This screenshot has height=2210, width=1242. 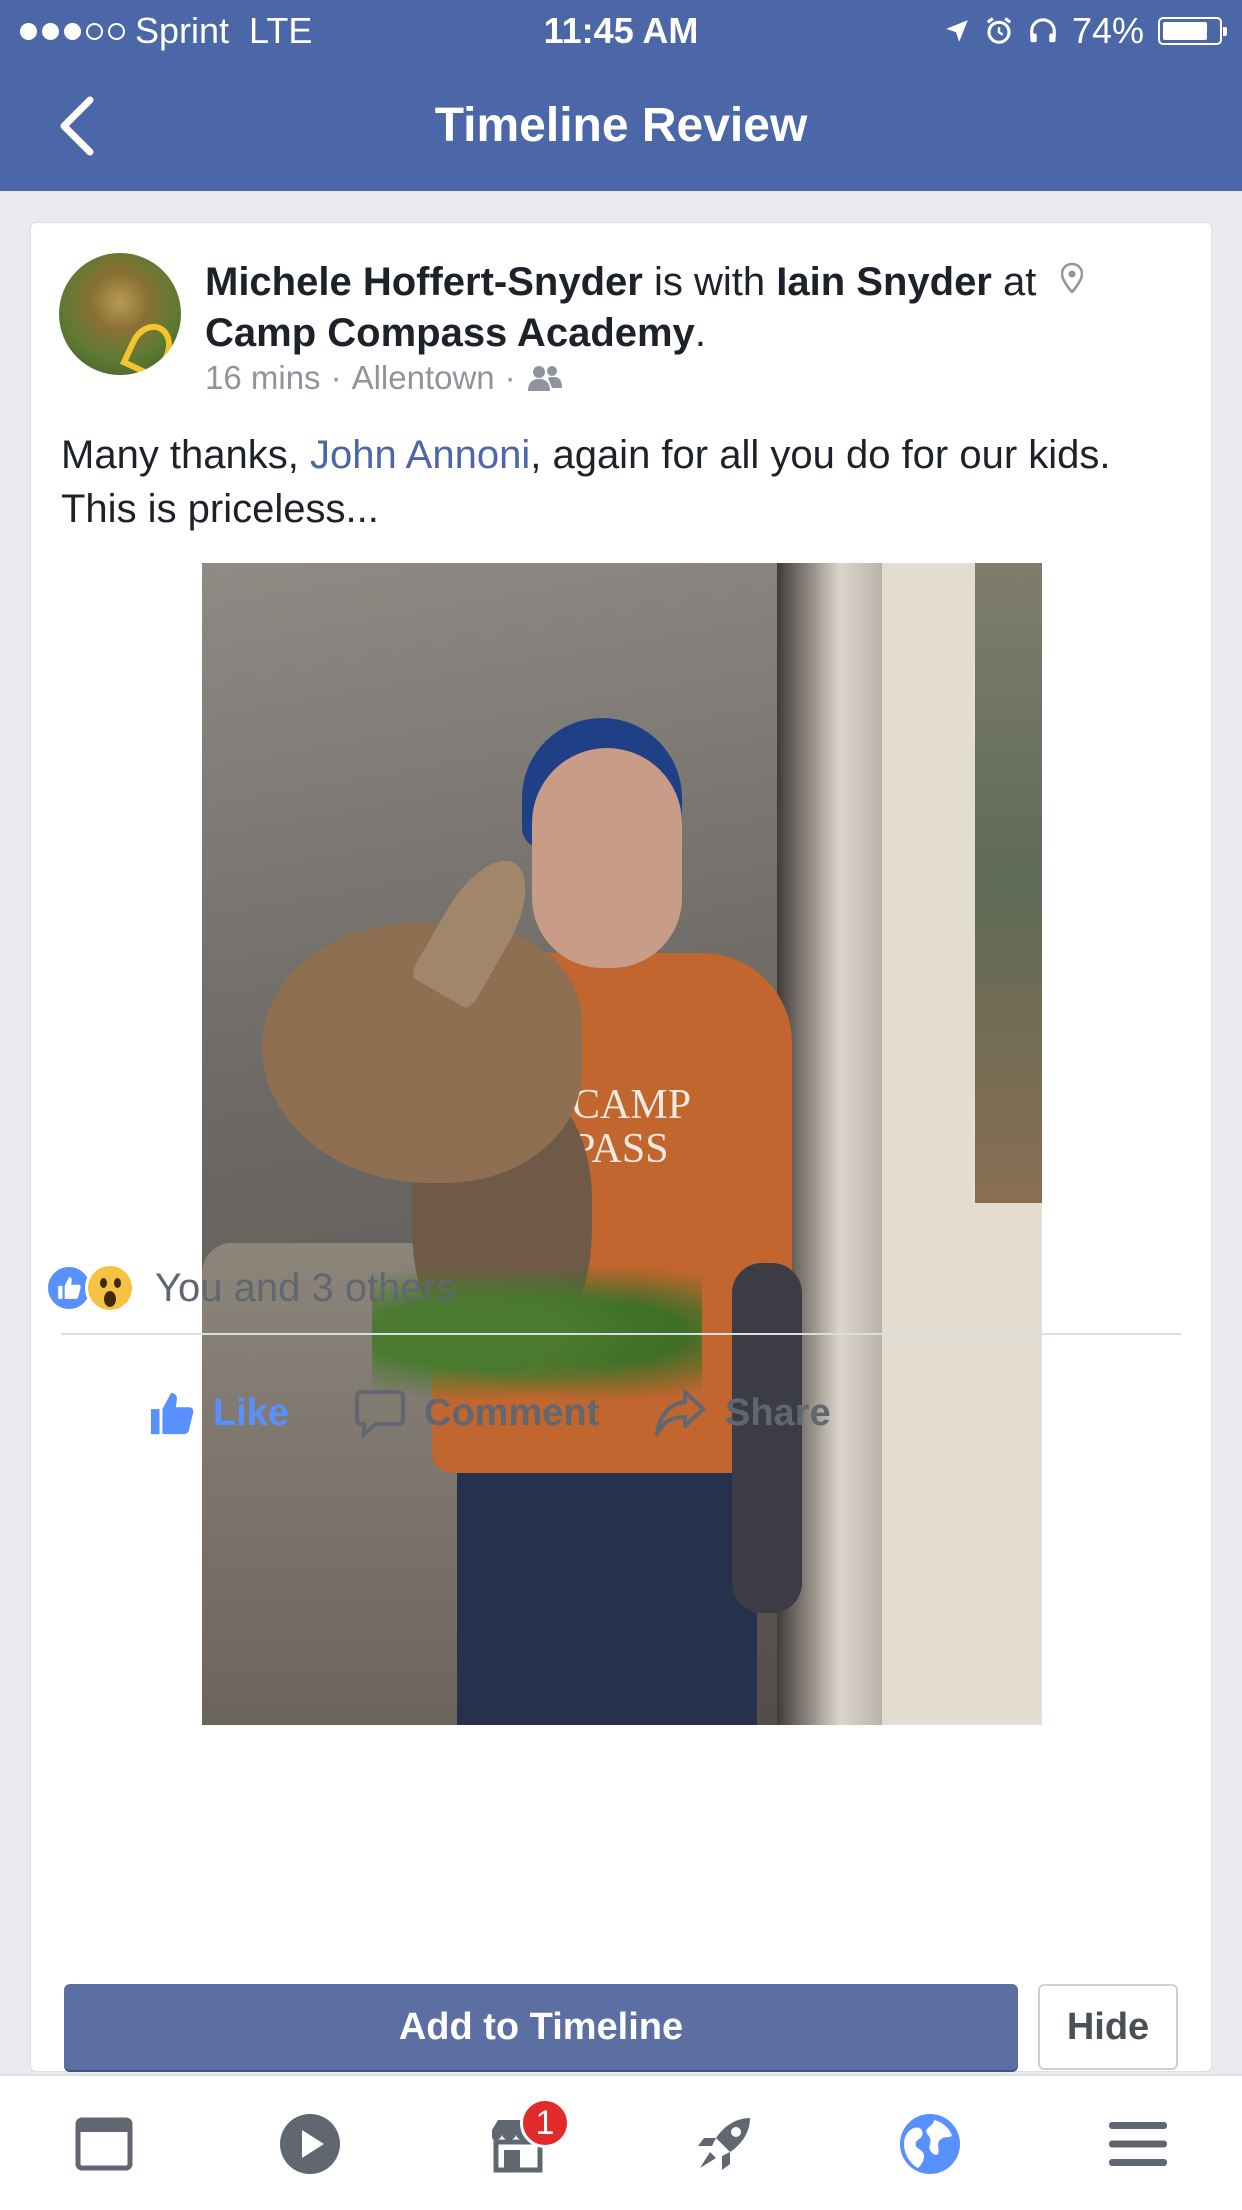 I want to click on share-button: Share, so click(x=742, y=1413).